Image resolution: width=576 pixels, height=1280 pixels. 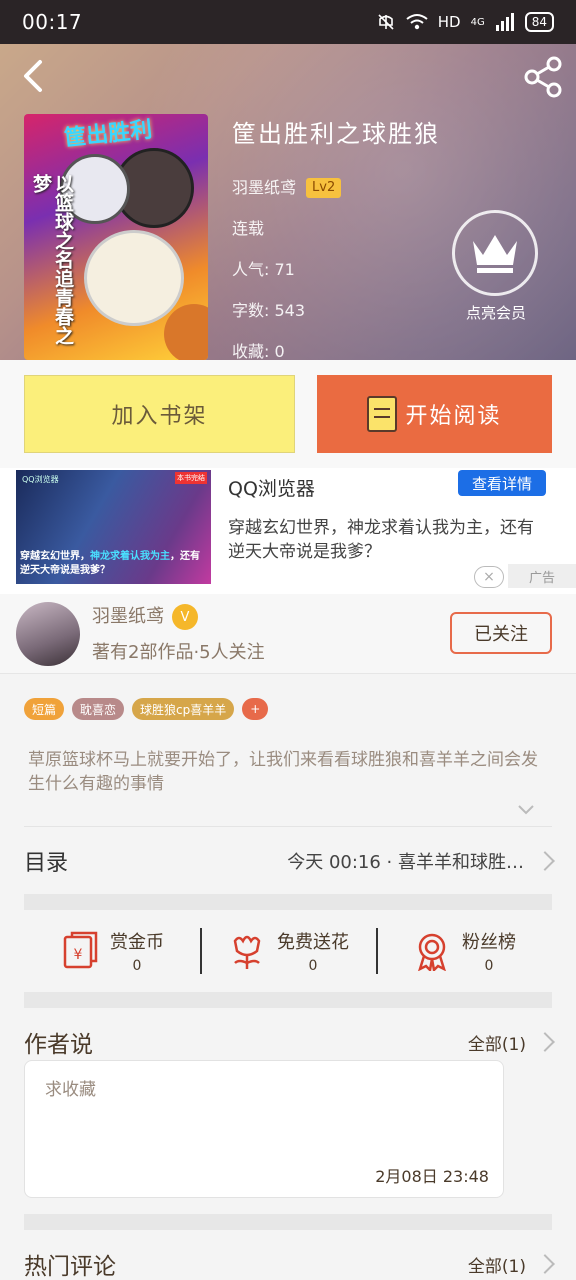 What do you see at coordinates (501, 633) in the screenshot?
I see `follow-button: 已关注` at bounding box center [501, 633].